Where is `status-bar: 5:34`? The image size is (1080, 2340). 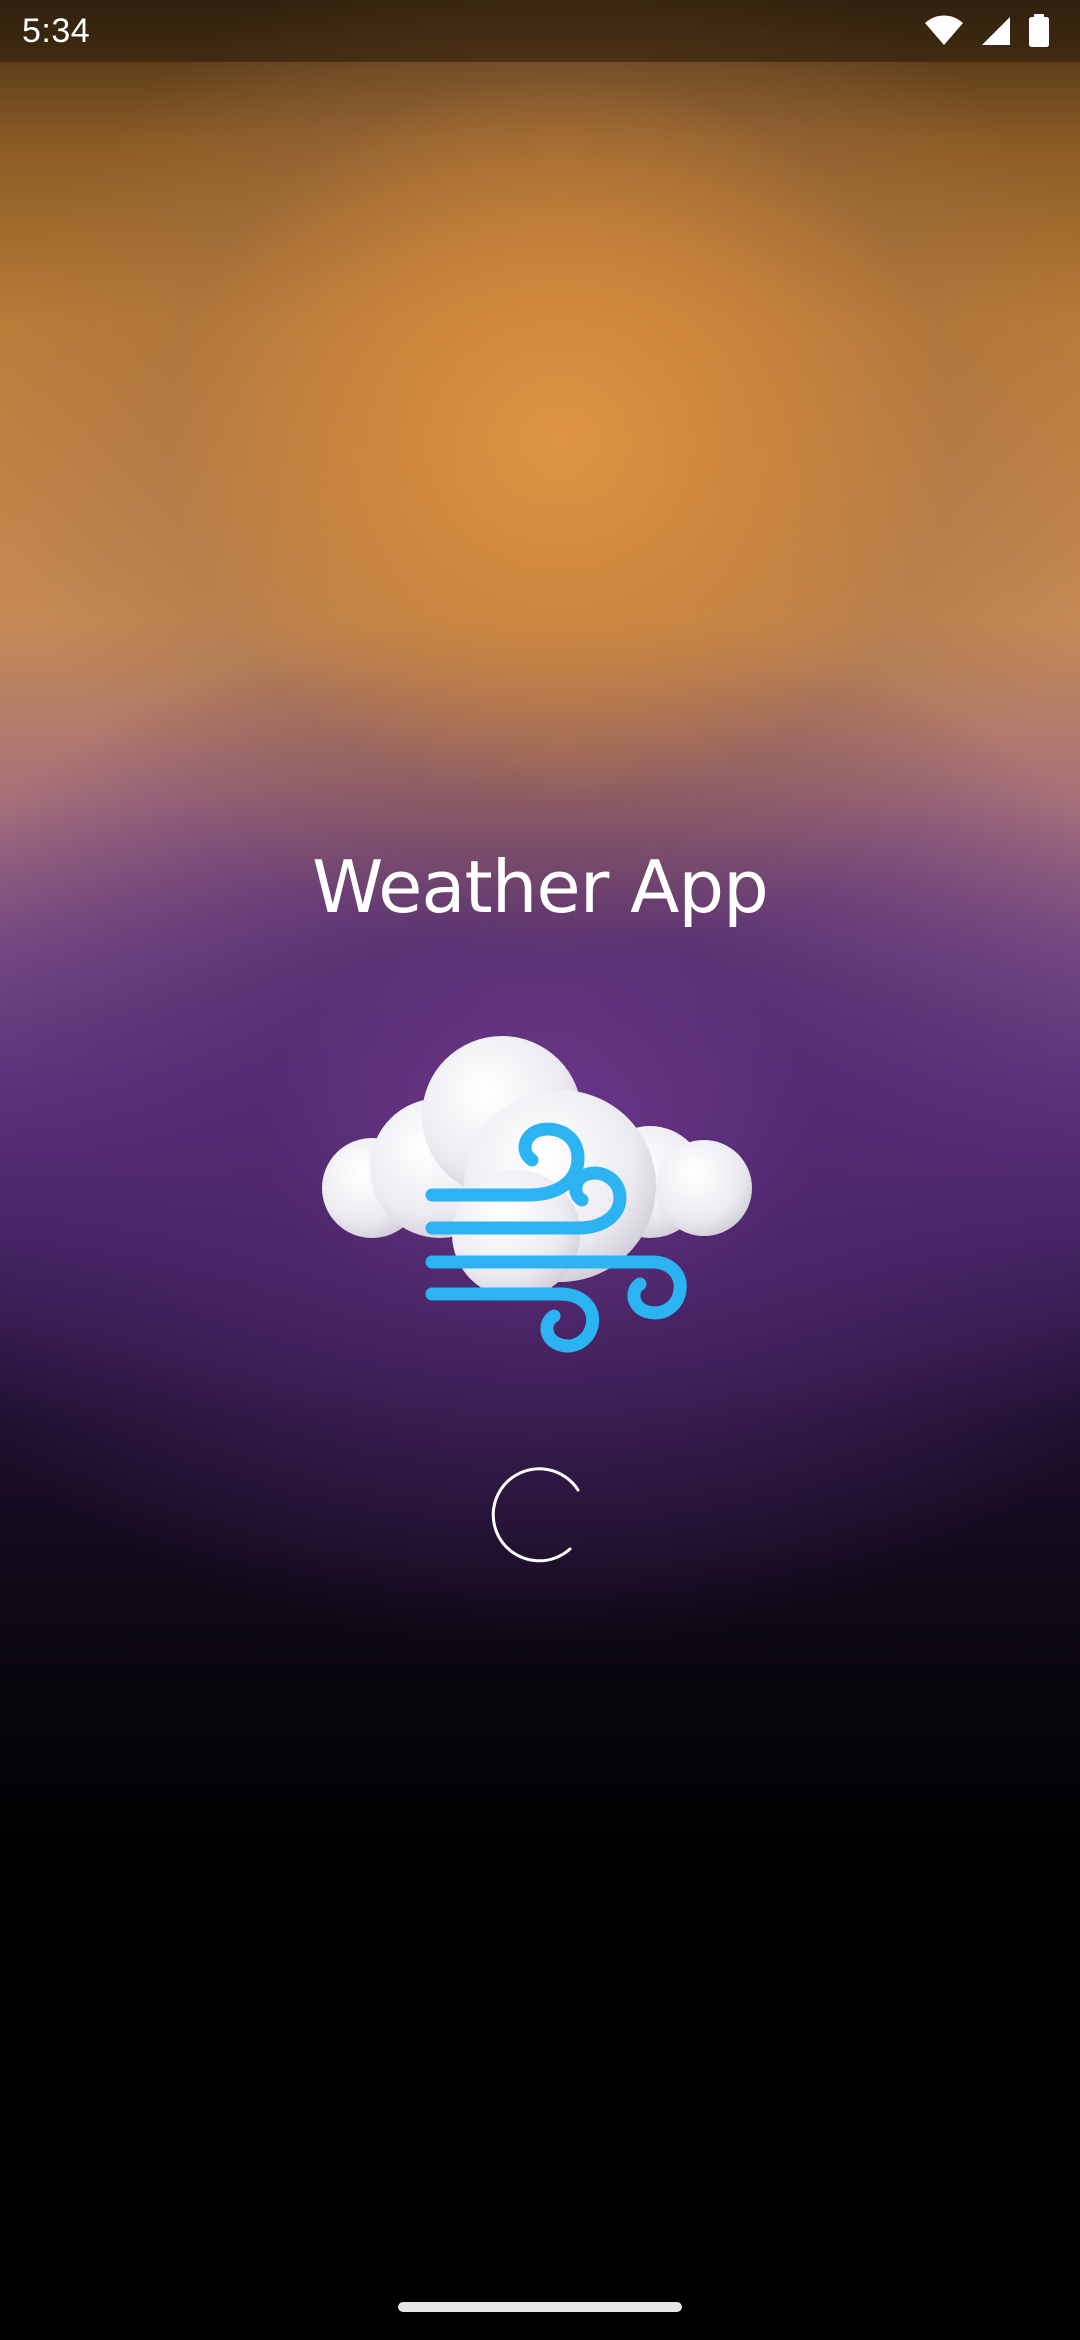 status-bar: 5:34 is located at coordinates (540, 31).